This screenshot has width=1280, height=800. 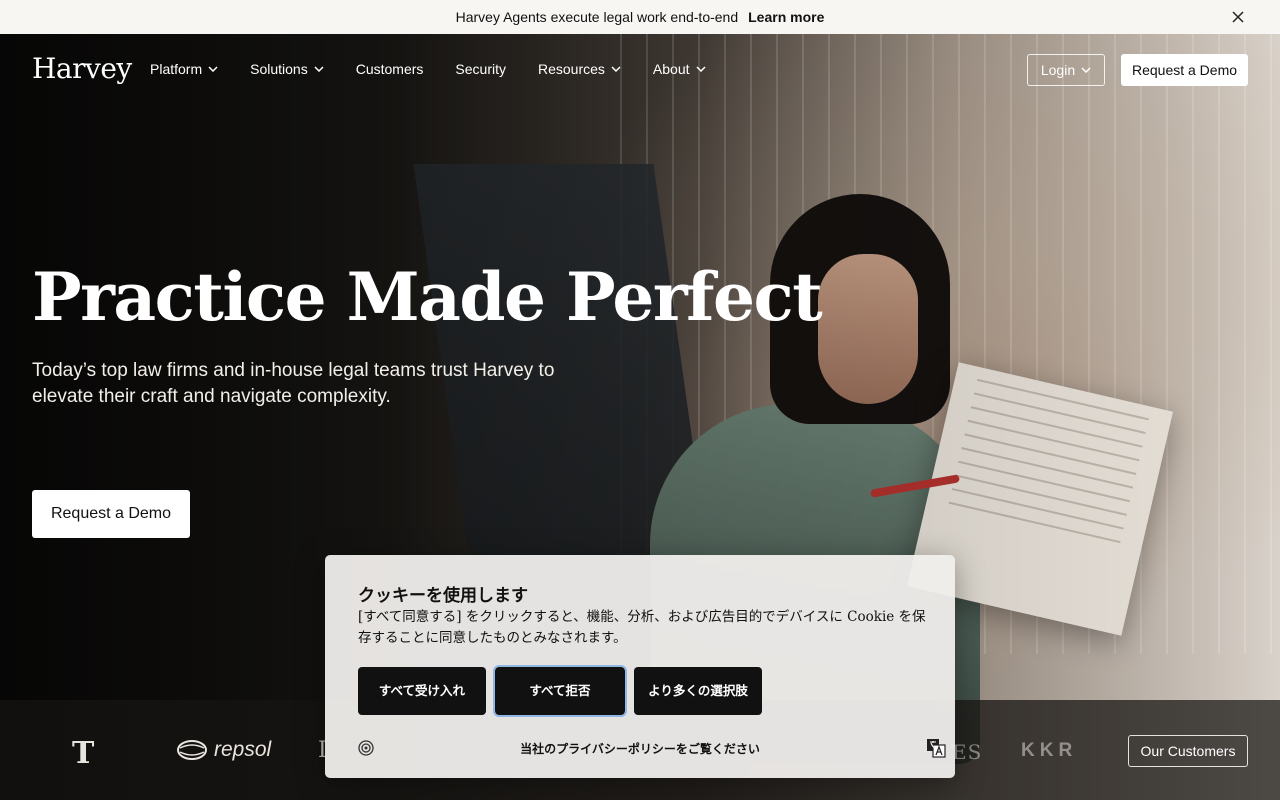 I want to click on reject-all-button: すべて拒否, so click(x=560, y=691).